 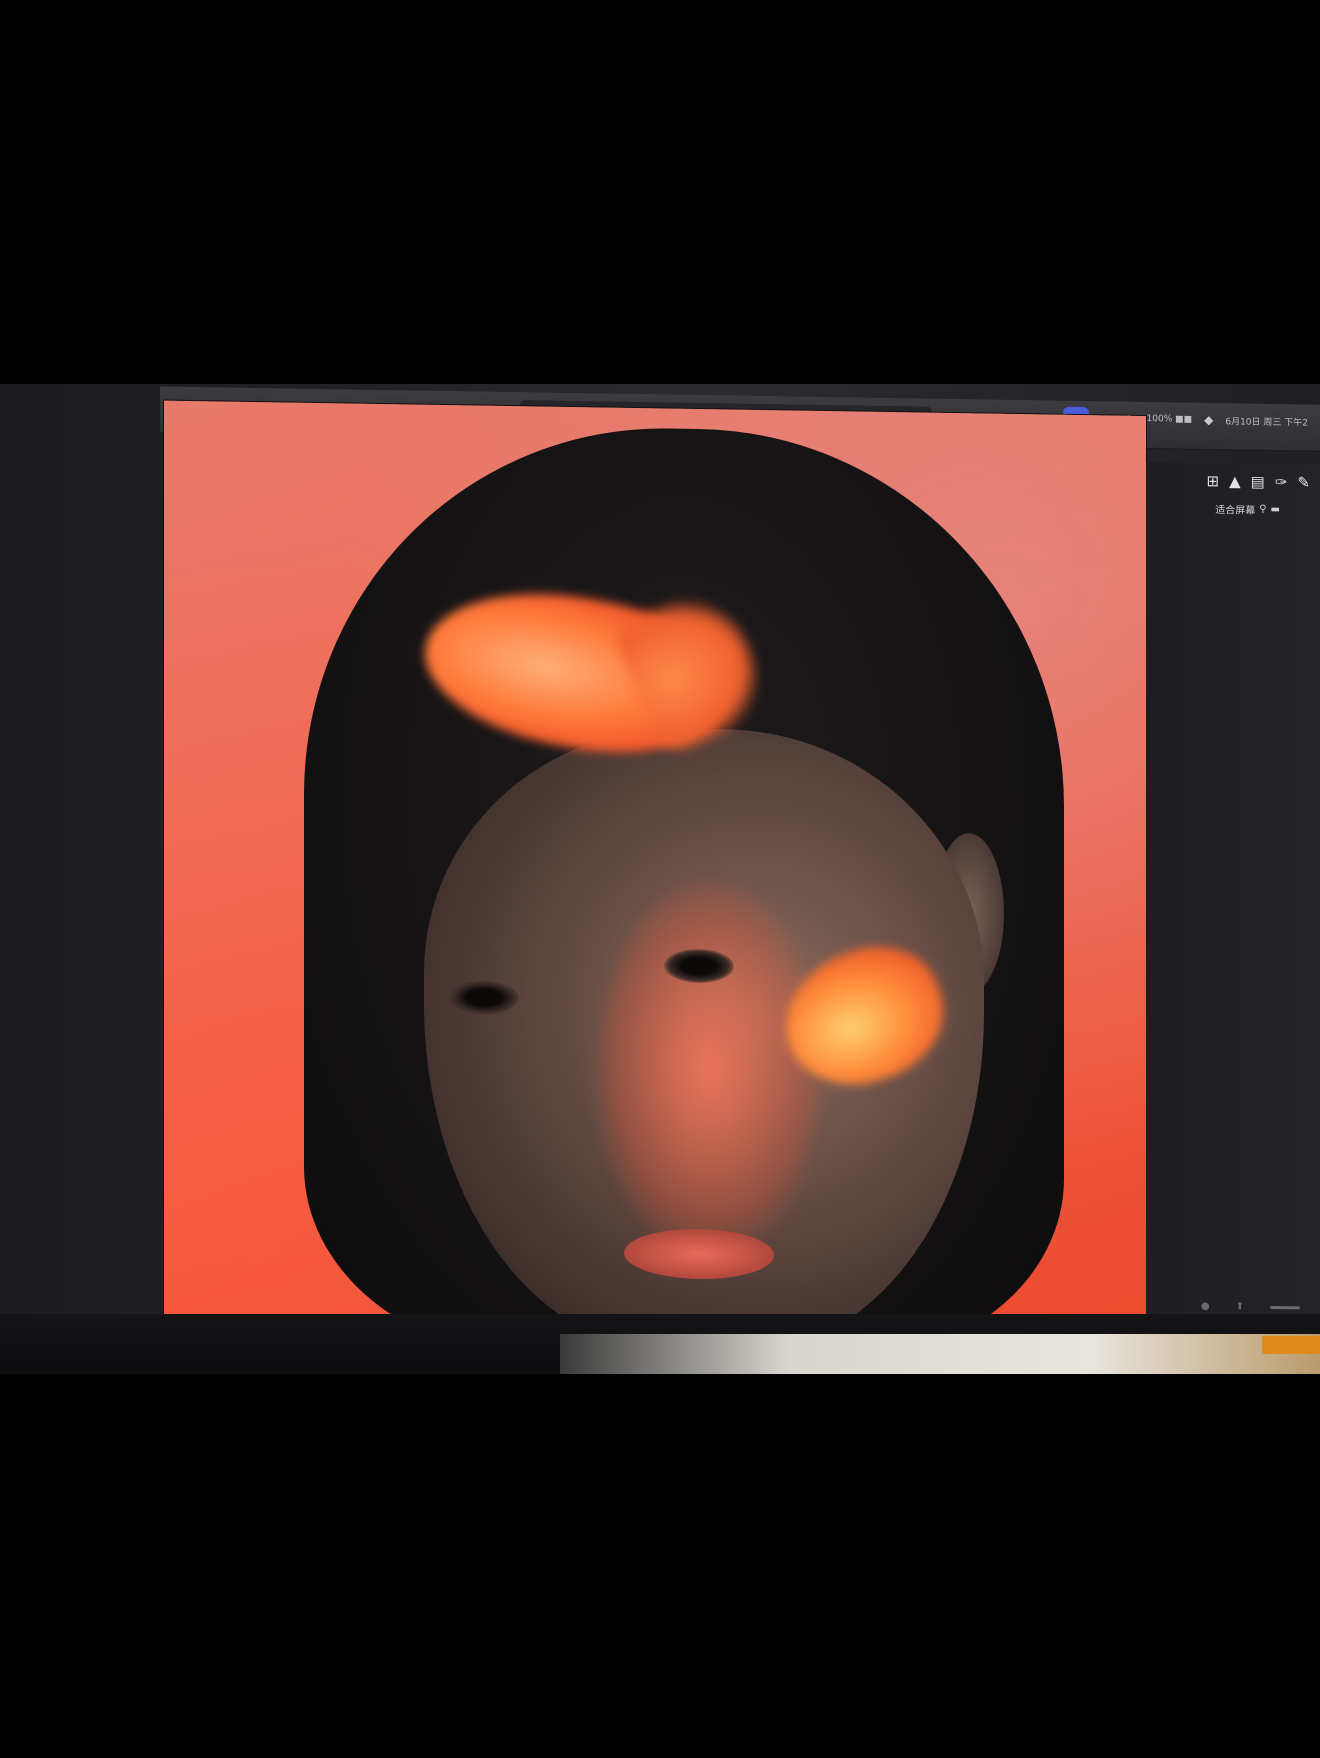 What do you see at coordinates (1291, 1345) in the screenshot?
I see `orange-object` at bounding box center [1291, 1345].